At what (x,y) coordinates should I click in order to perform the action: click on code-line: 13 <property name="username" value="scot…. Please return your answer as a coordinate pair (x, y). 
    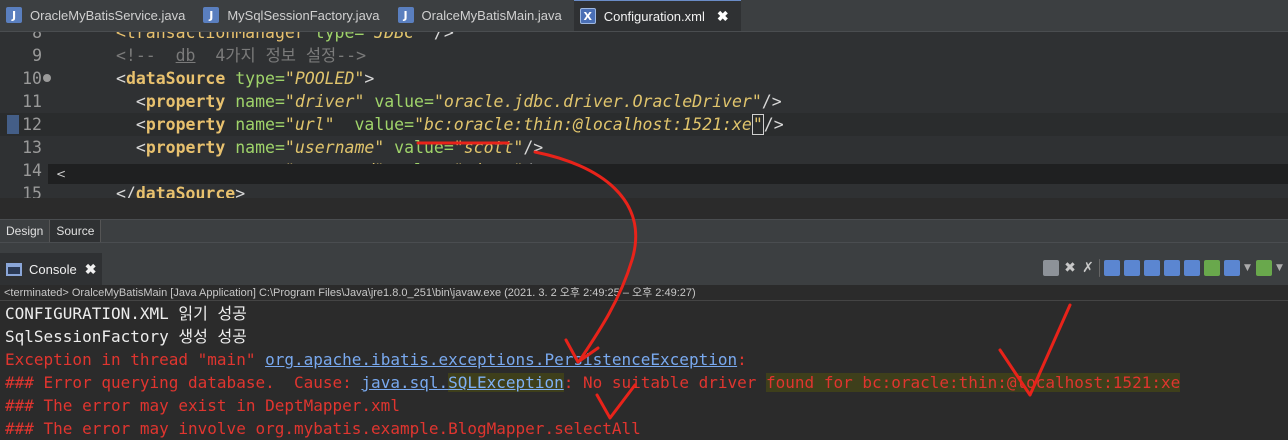
    Looking at the image, I should click on (644, 147).